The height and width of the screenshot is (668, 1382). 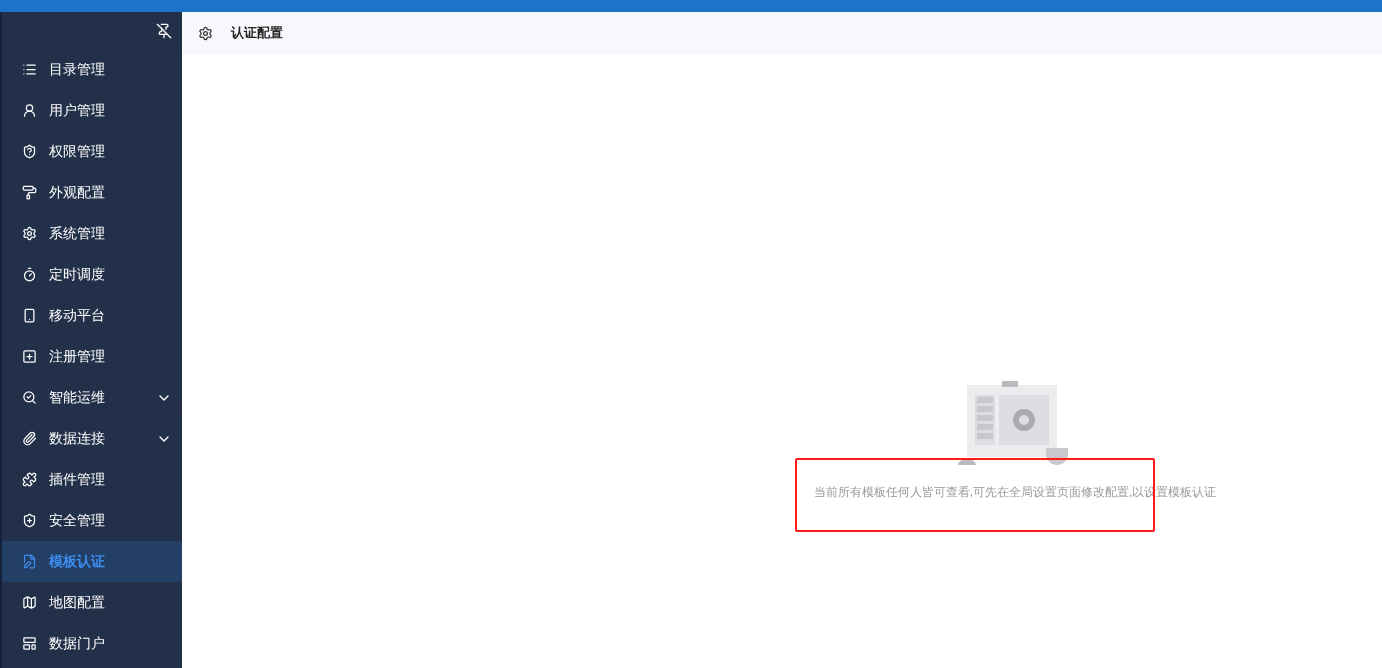 What do you see at coordinates (92, 397) in the screenshot?
I see `sidebar-item: 智能运维` at bounding box center [92, 397].